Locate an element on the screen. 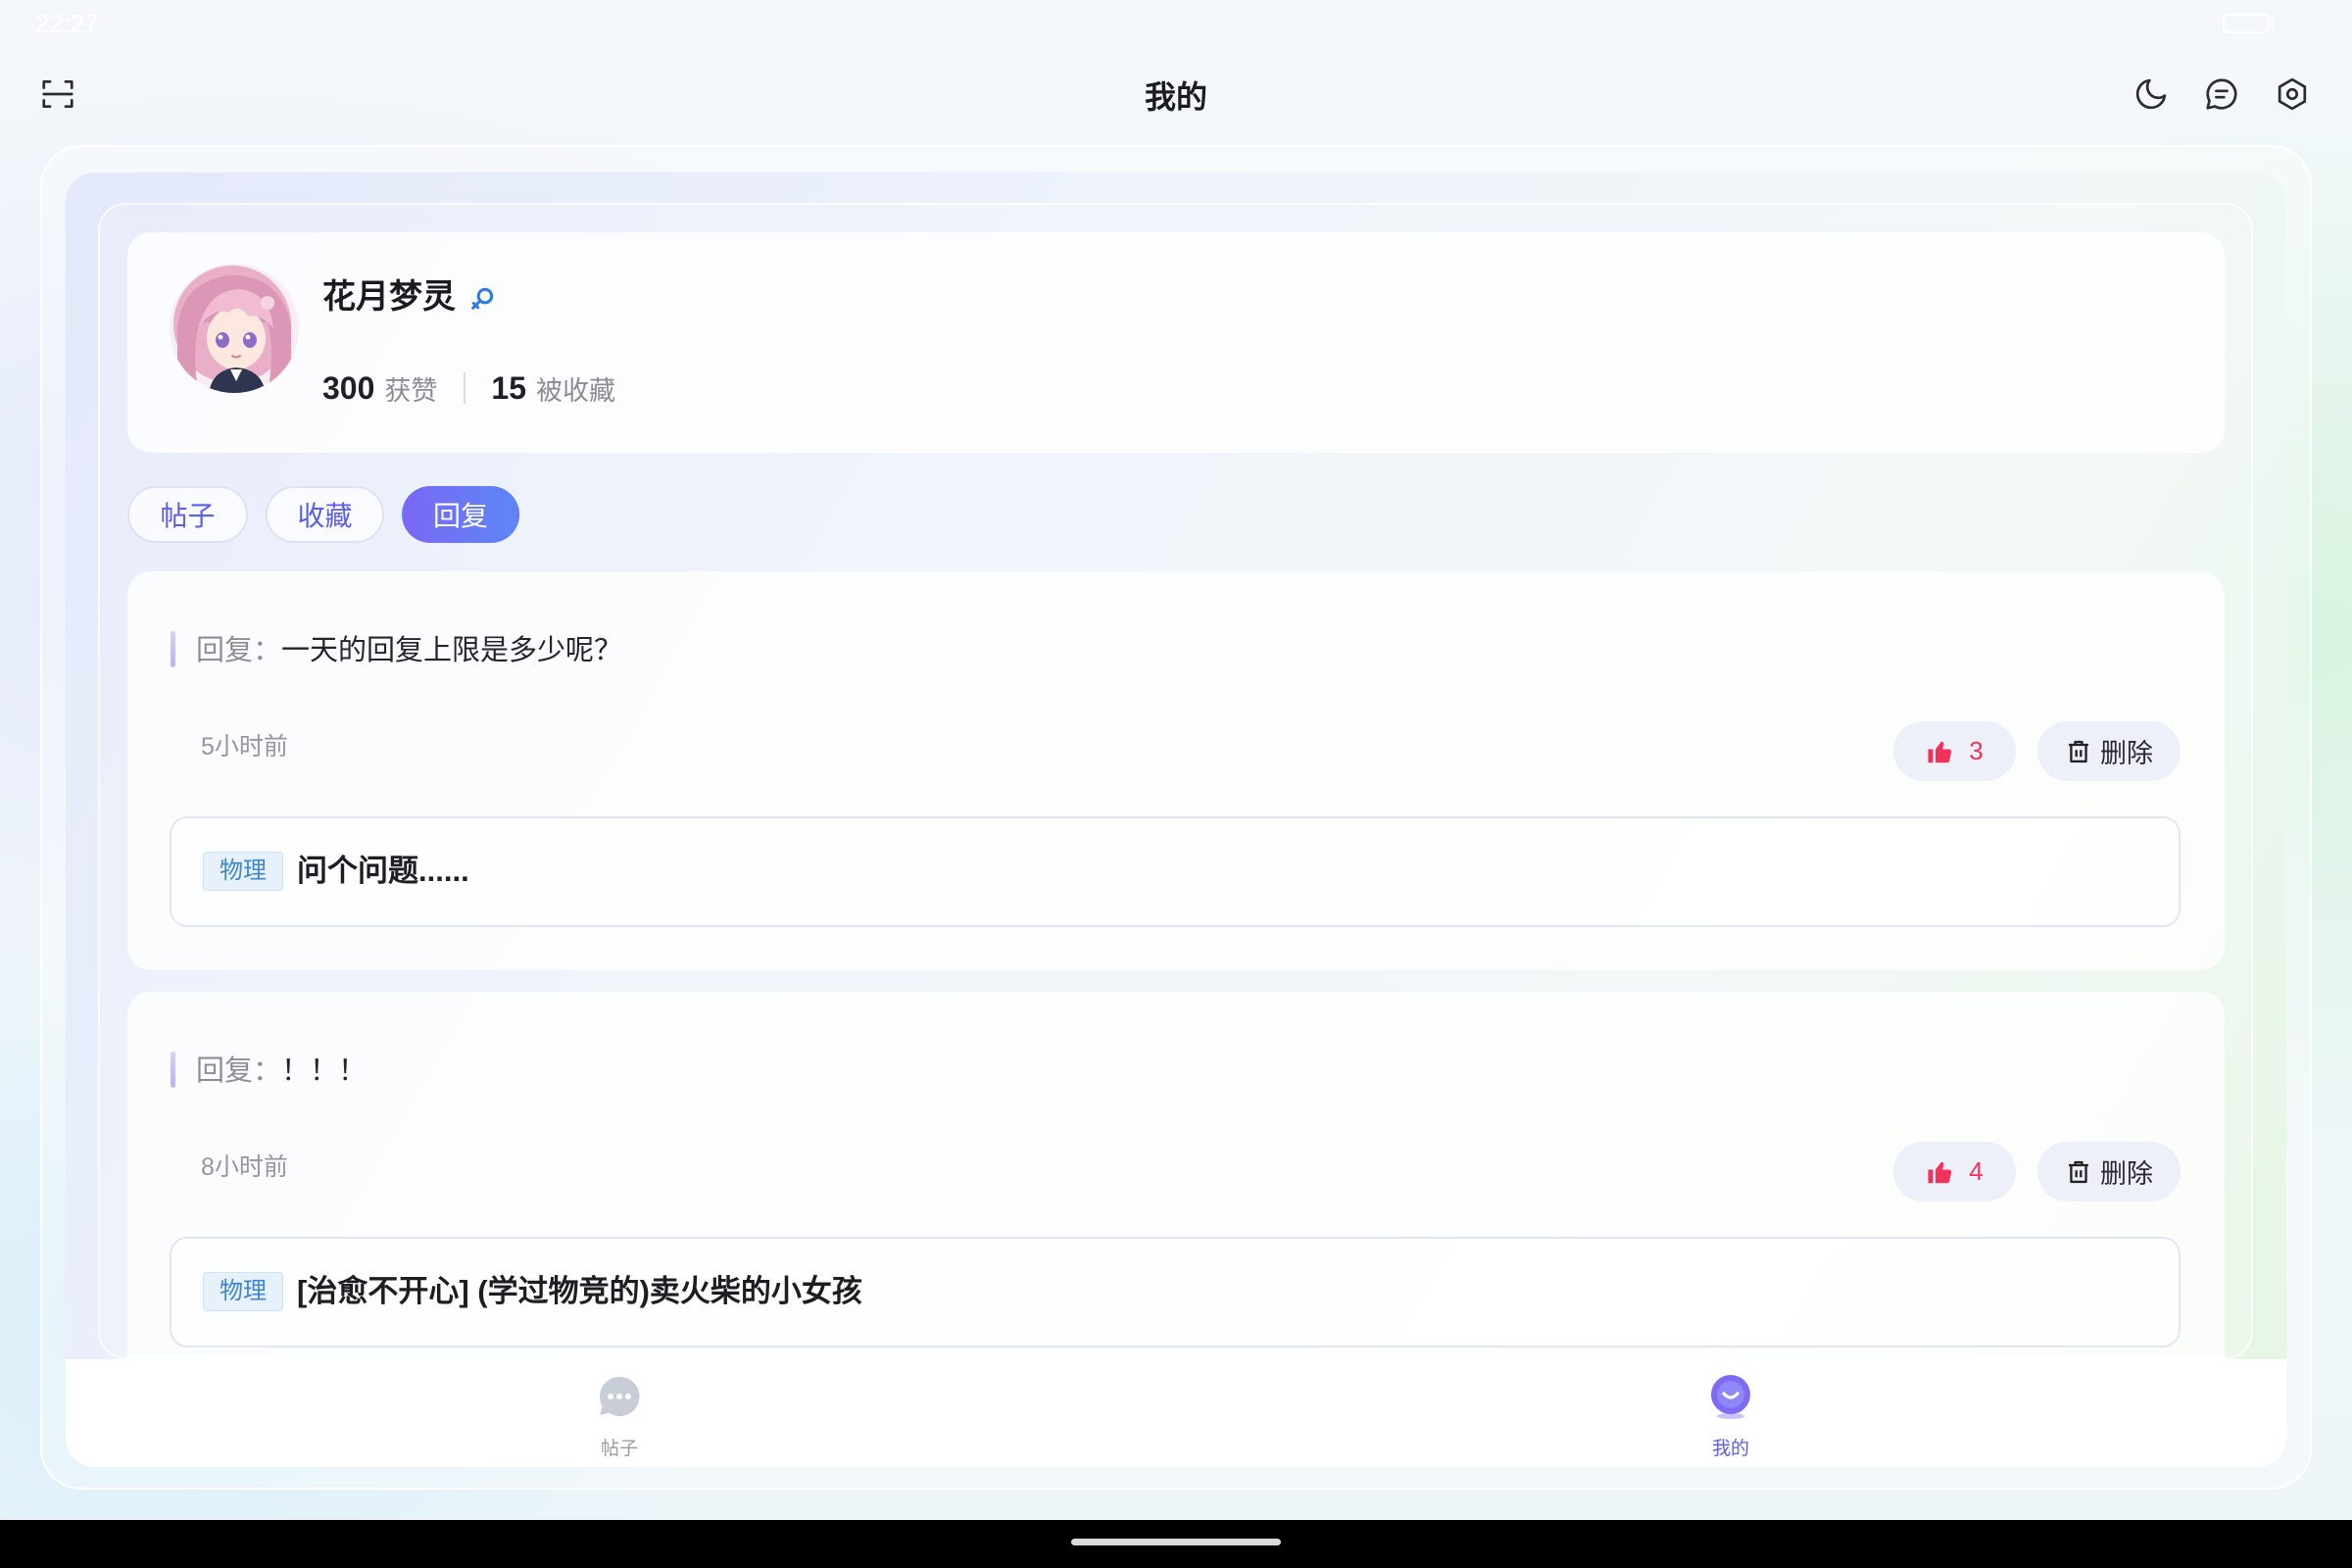 The image size is (2352, 1568). avatar is located at coordinates (234, 328).